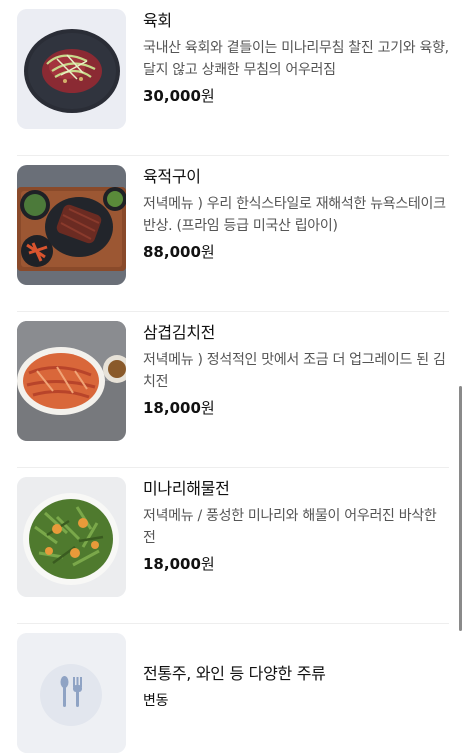 Image resolution: width=466 pixels, height=755 pixels. I want to click on seafood-pancake-photo, so click(71, 537).